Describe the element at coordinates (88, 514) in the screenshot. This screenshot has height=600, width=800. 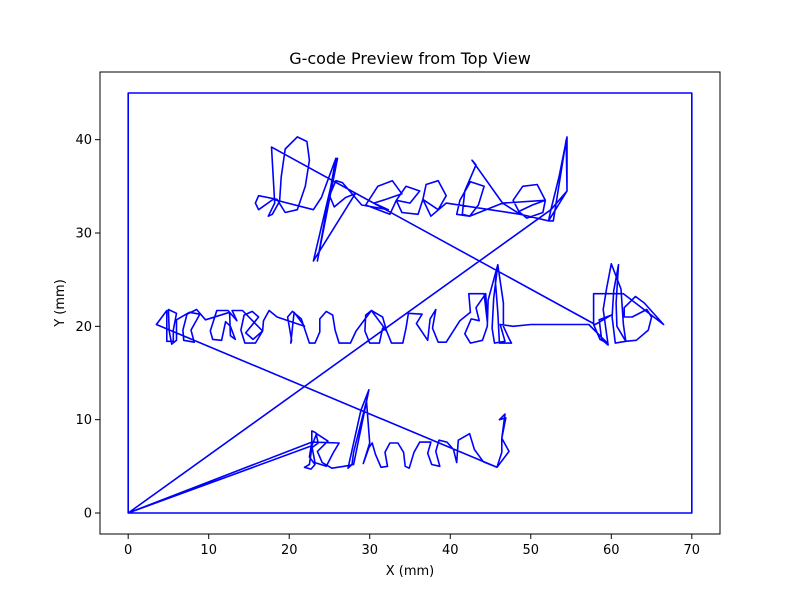
I see `y-tick-label: 0` at that location.